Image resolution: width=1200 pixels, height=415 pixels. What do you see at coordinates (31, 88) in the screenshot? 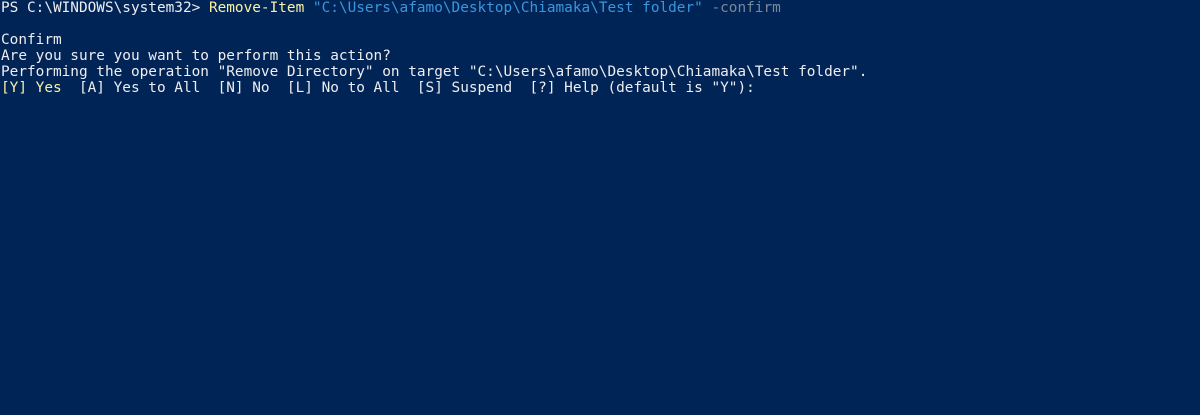
I see `option-yes-default: [Y] Yes` at bounding box center [31, 88].